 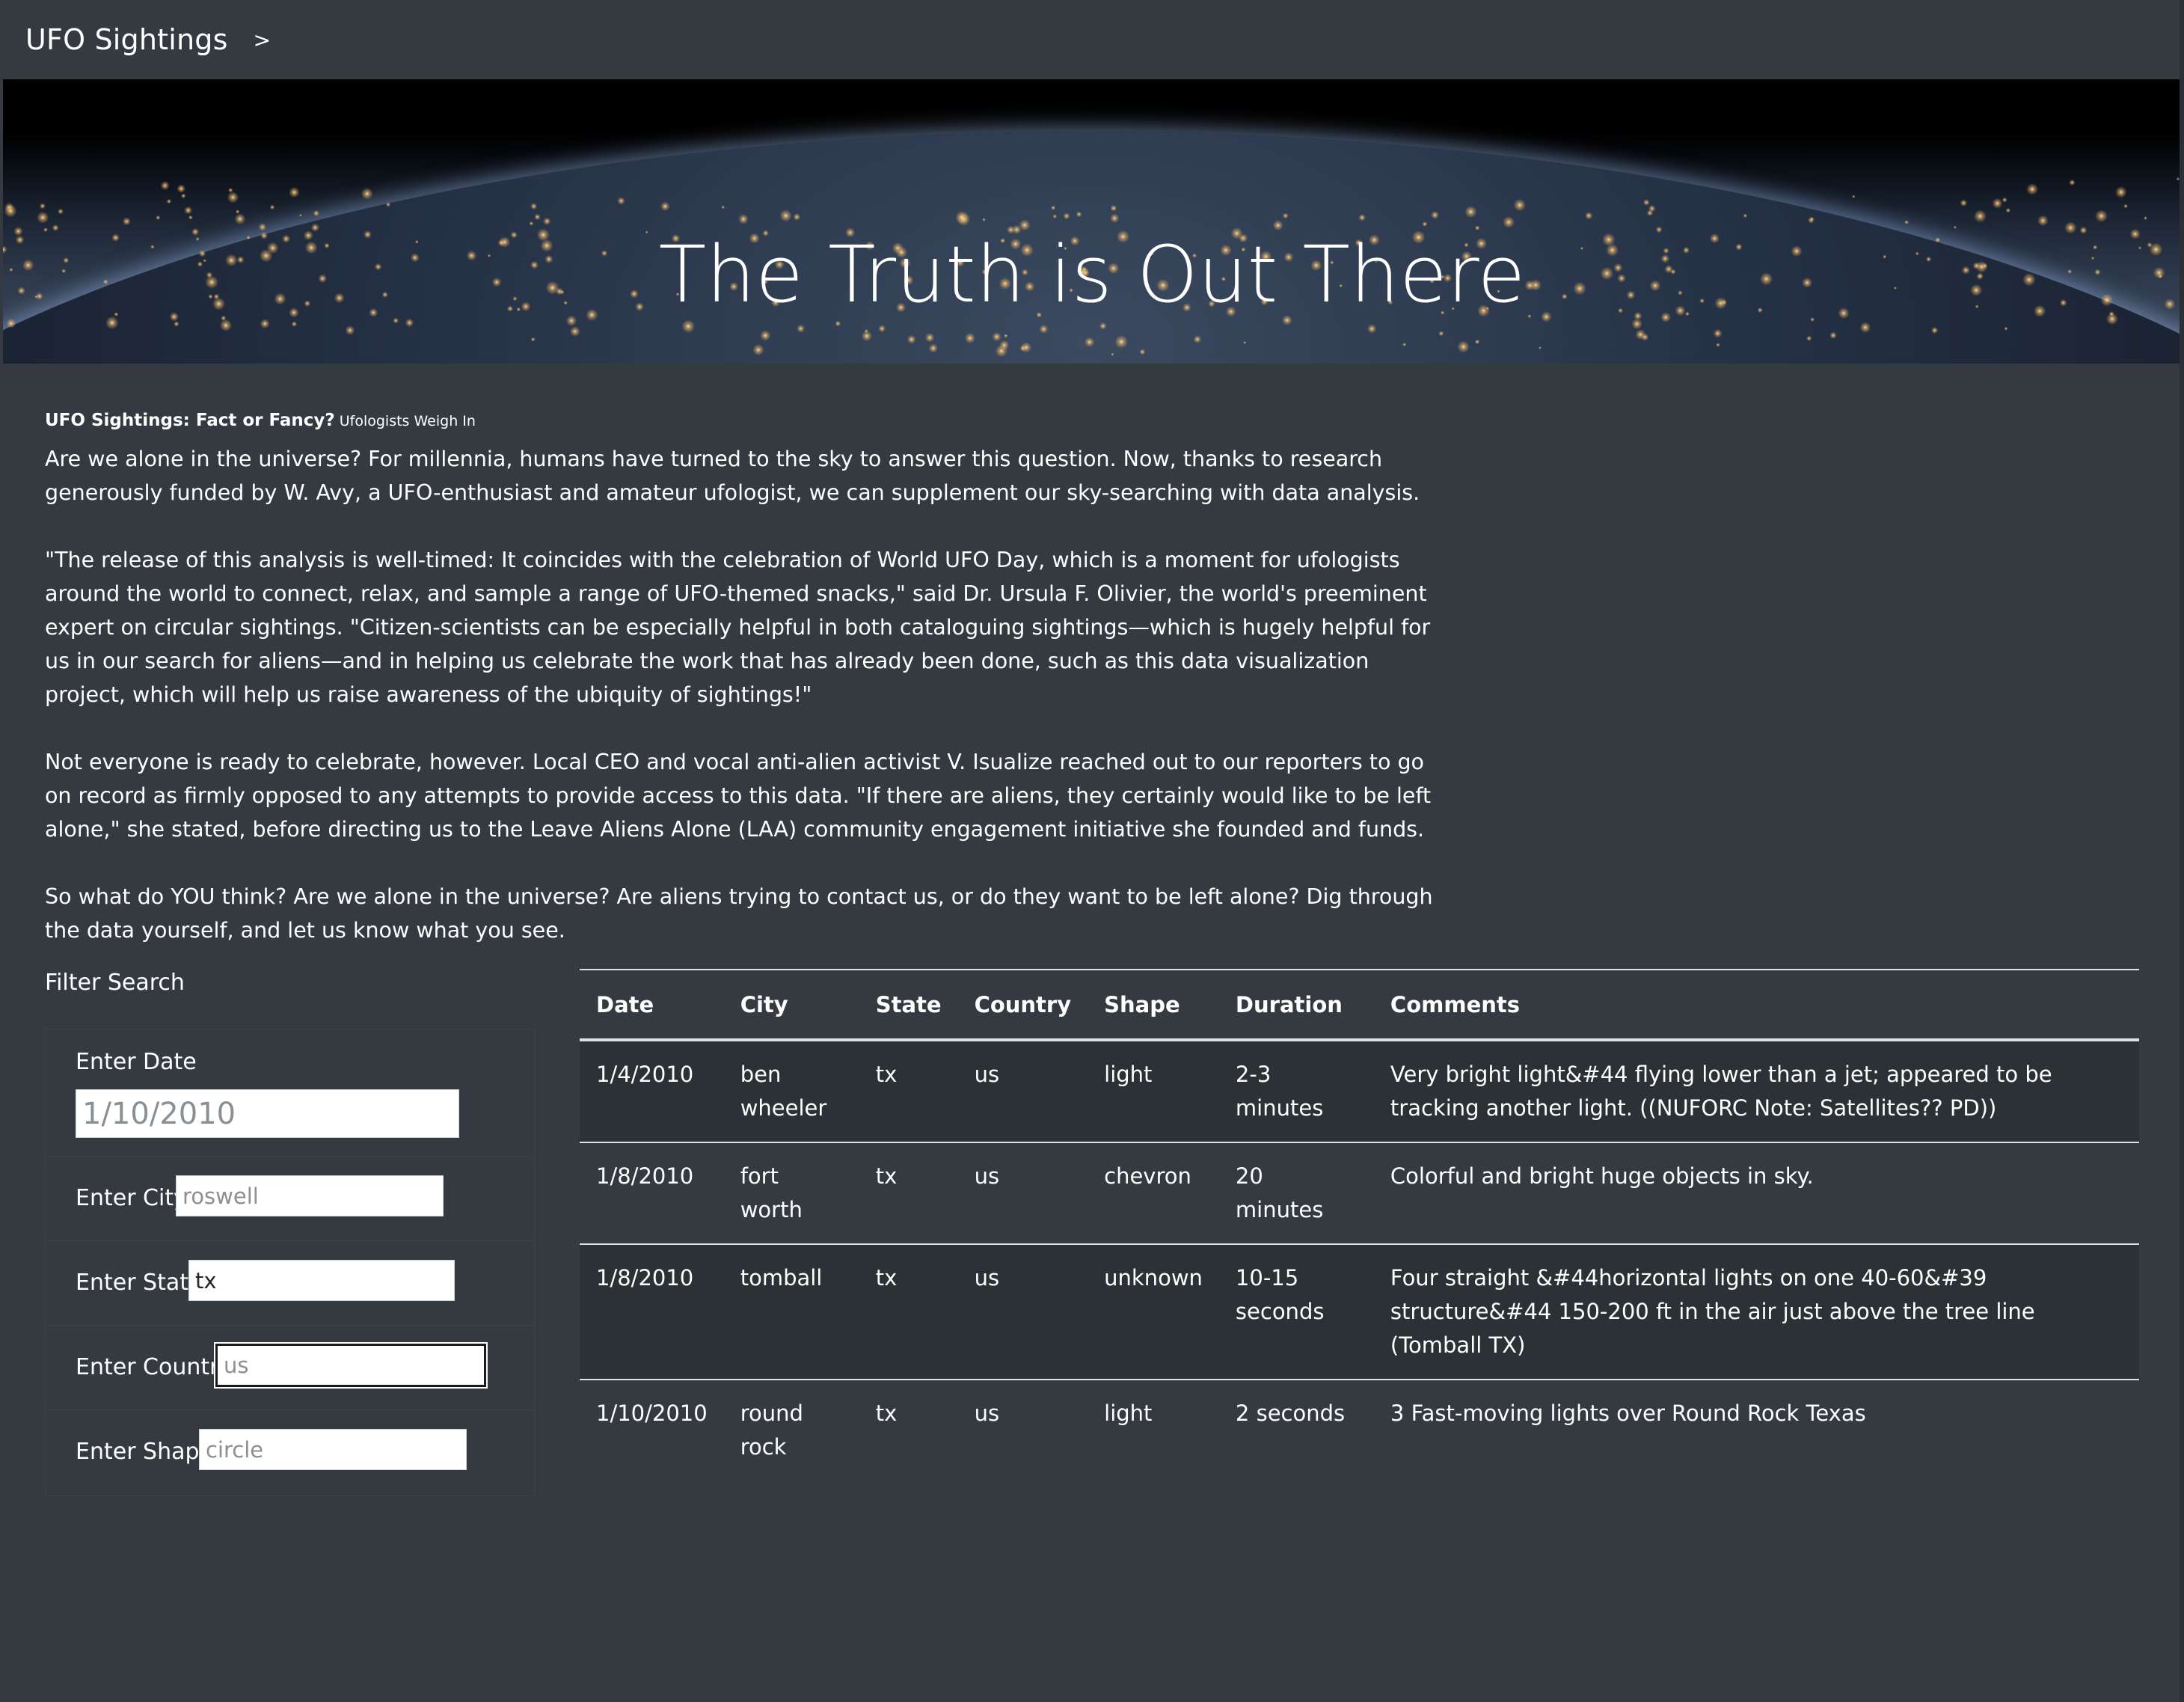 I want to click on date-input, so click(x=267, y=1113).